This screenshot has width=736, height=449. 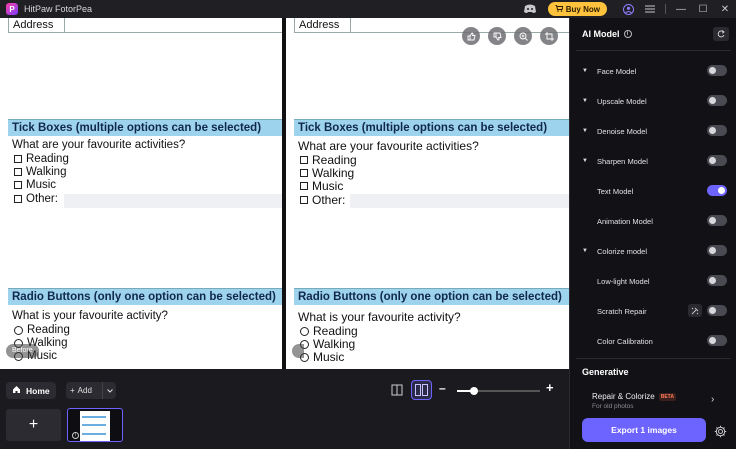 I want to click on home-button: Home, so click(x=31, y=390).